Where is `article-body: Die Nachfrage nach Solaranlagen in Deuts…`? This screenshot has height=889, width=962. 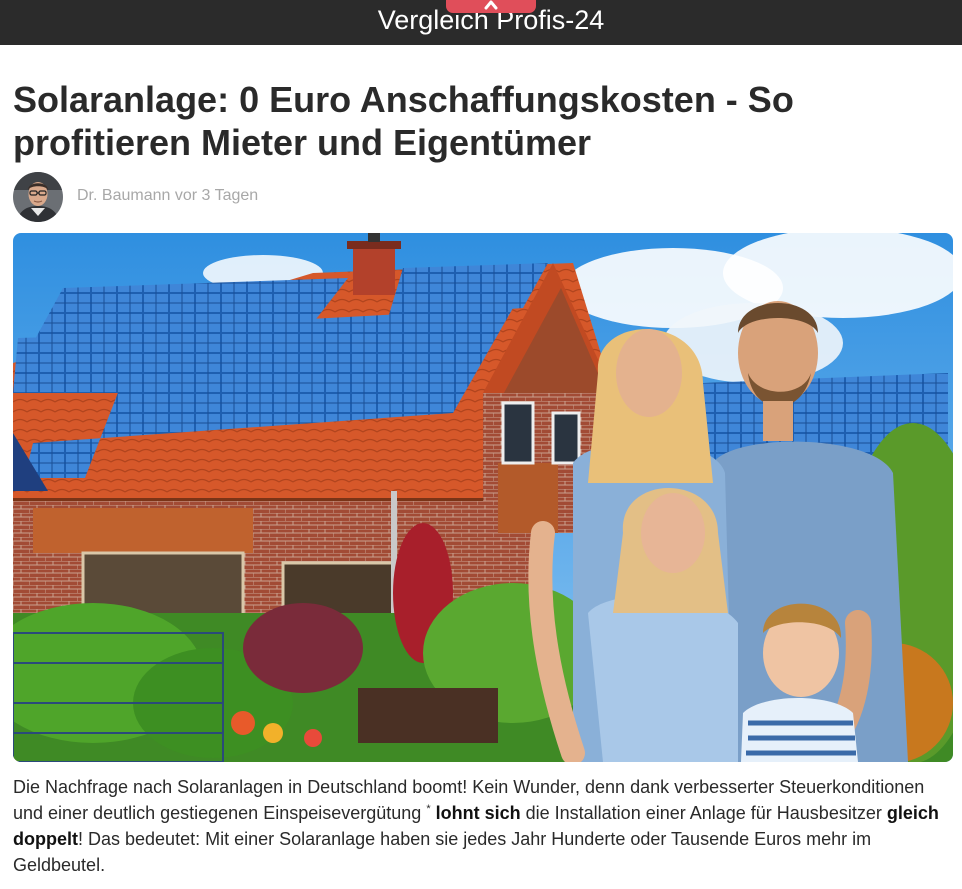
article-body: Die Nachfrage nach Solaranlagen in Deuts… is located at coordinates (483, 826).